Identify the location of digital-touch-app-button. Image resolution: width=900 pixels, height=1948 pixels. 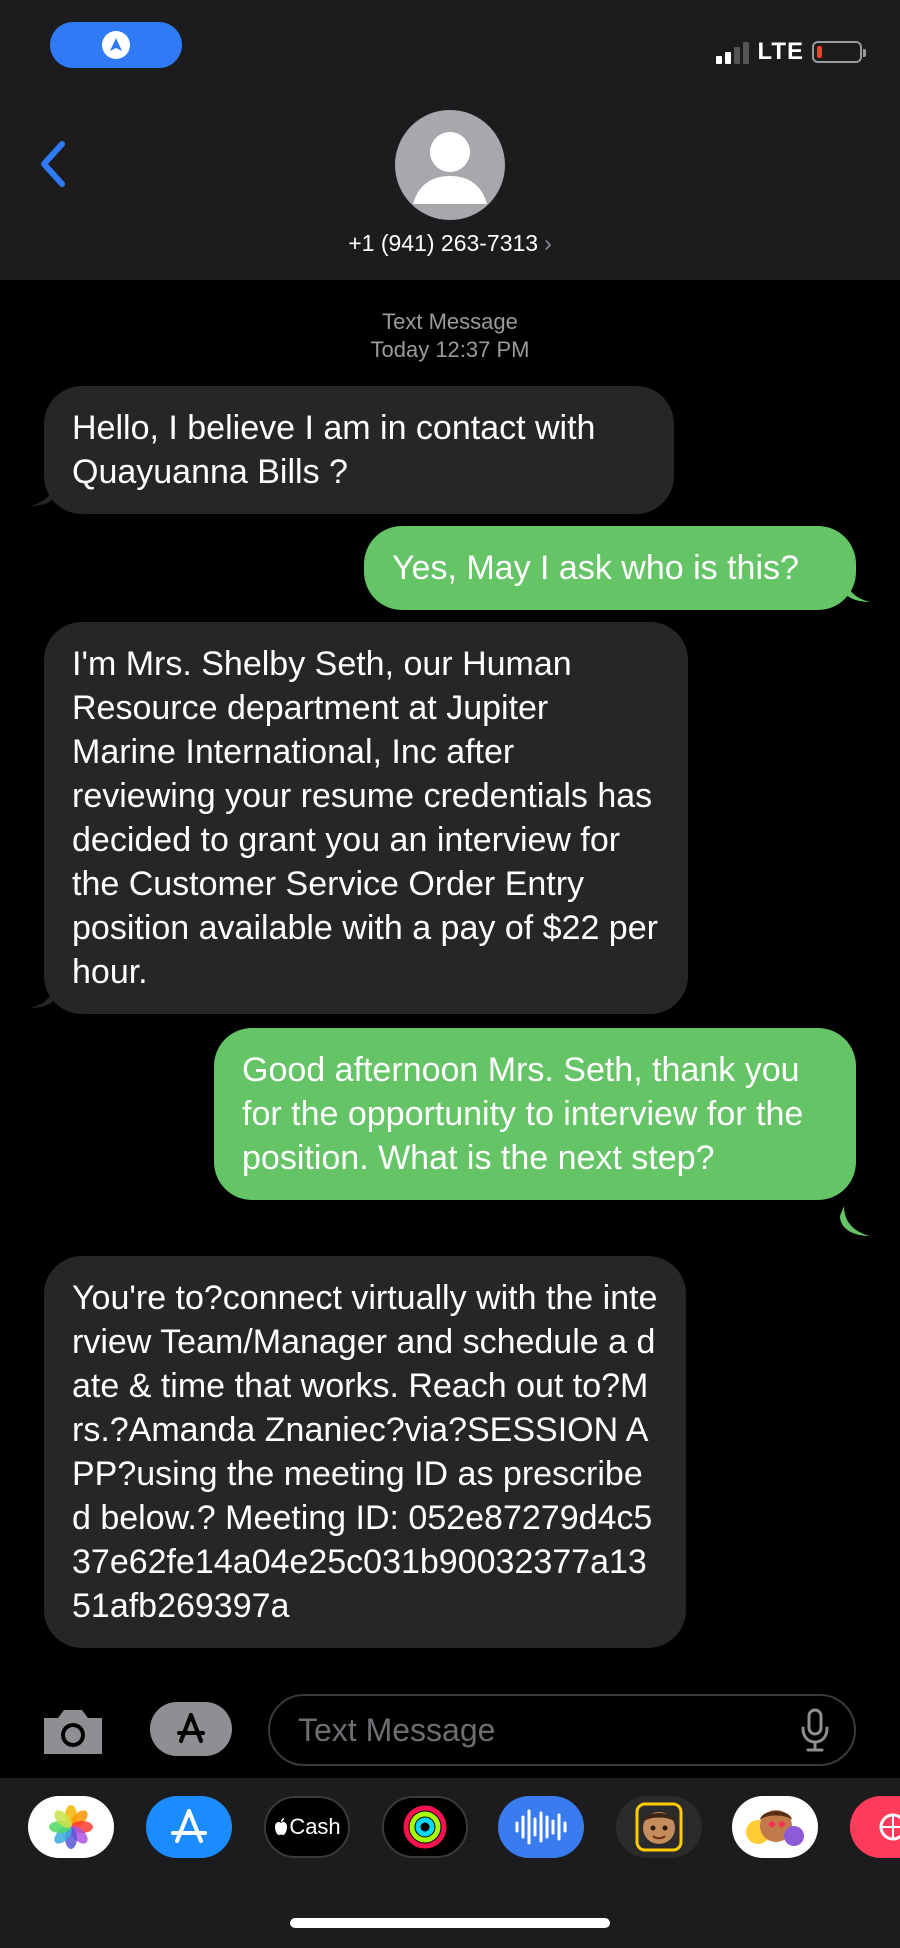
(875, 1827).